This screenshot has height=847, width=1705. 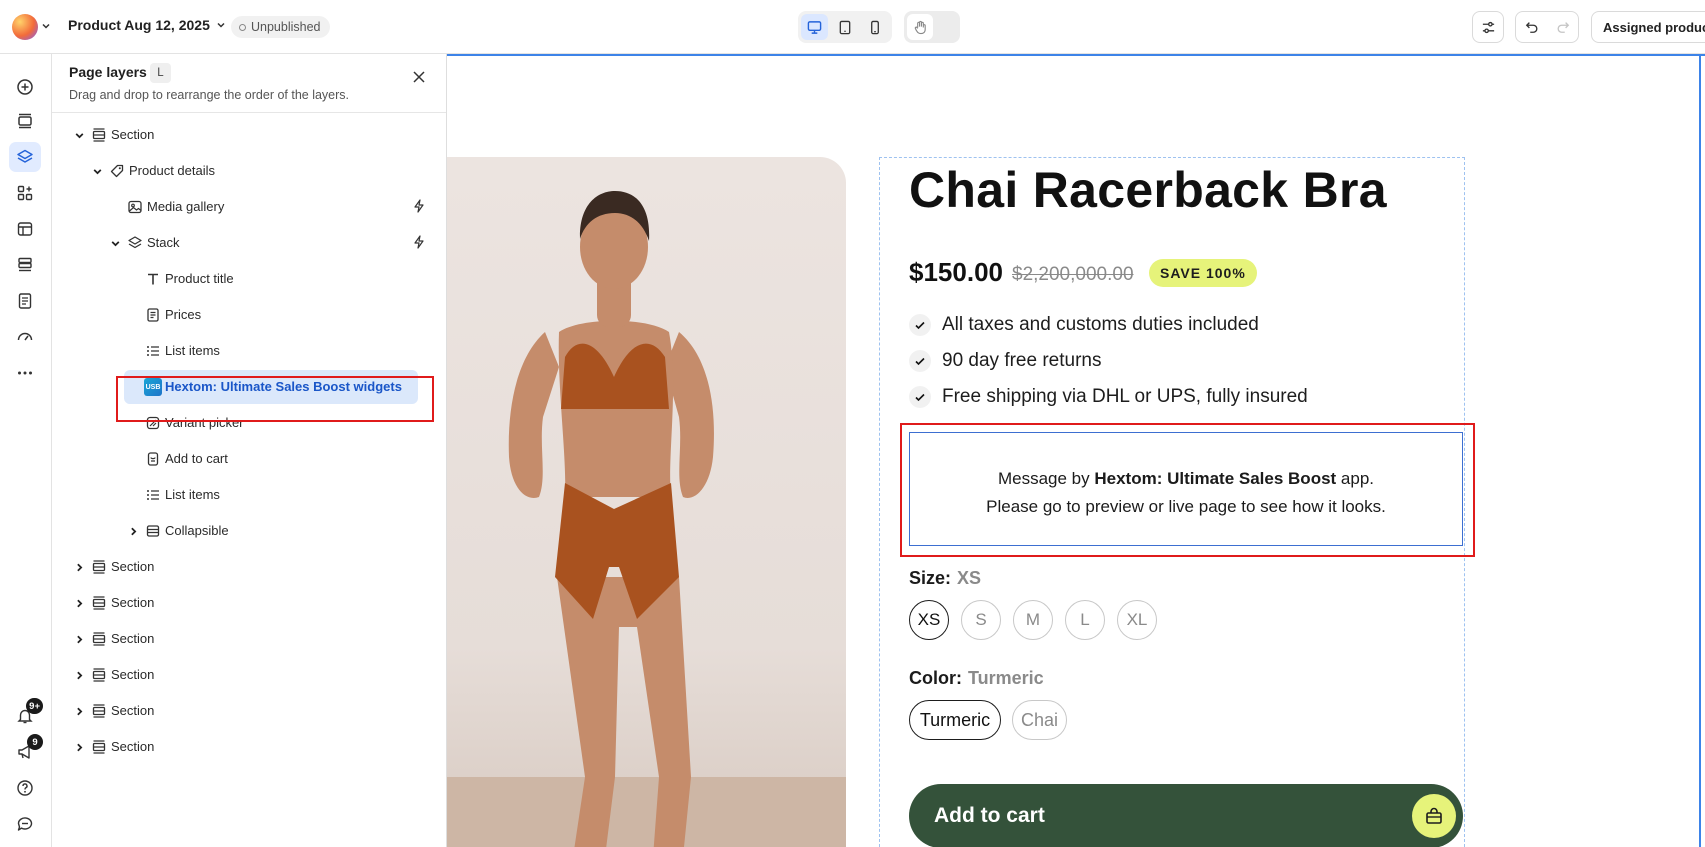 I want to click on tablet-view-button, so click(x=844, y=27).